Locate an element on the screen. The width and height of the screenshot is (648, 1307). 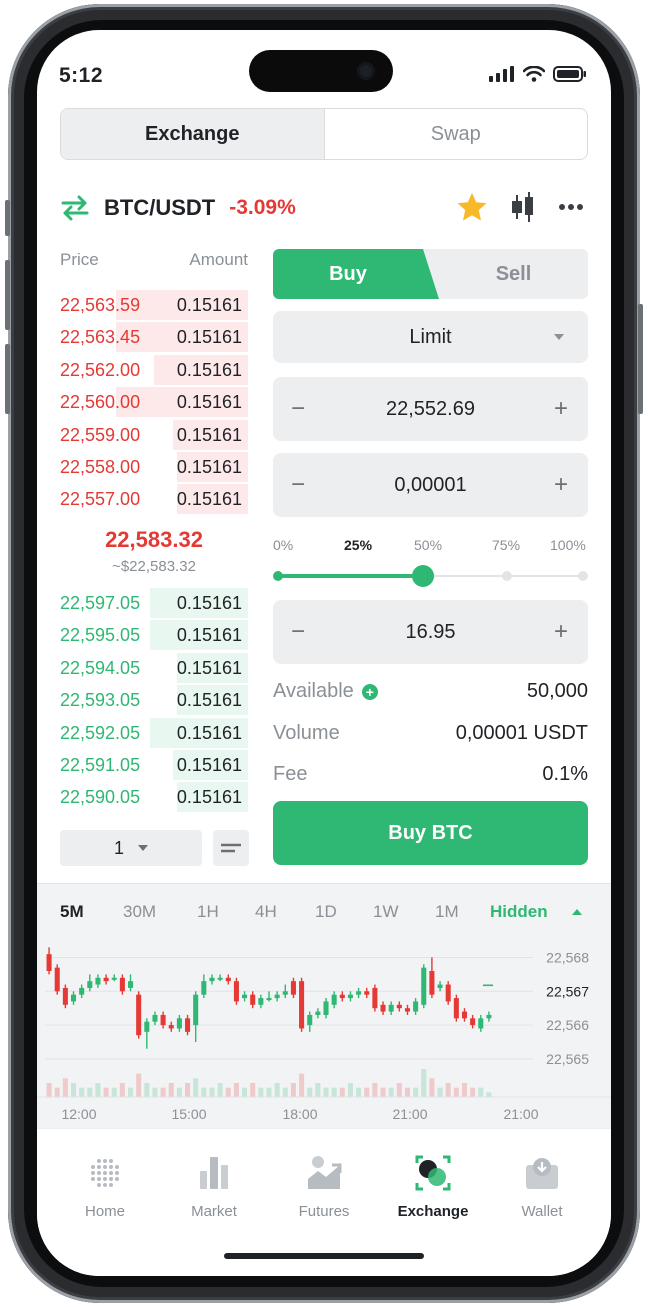
pair-name: BTC/USDT is located at coordinates (159, 208).